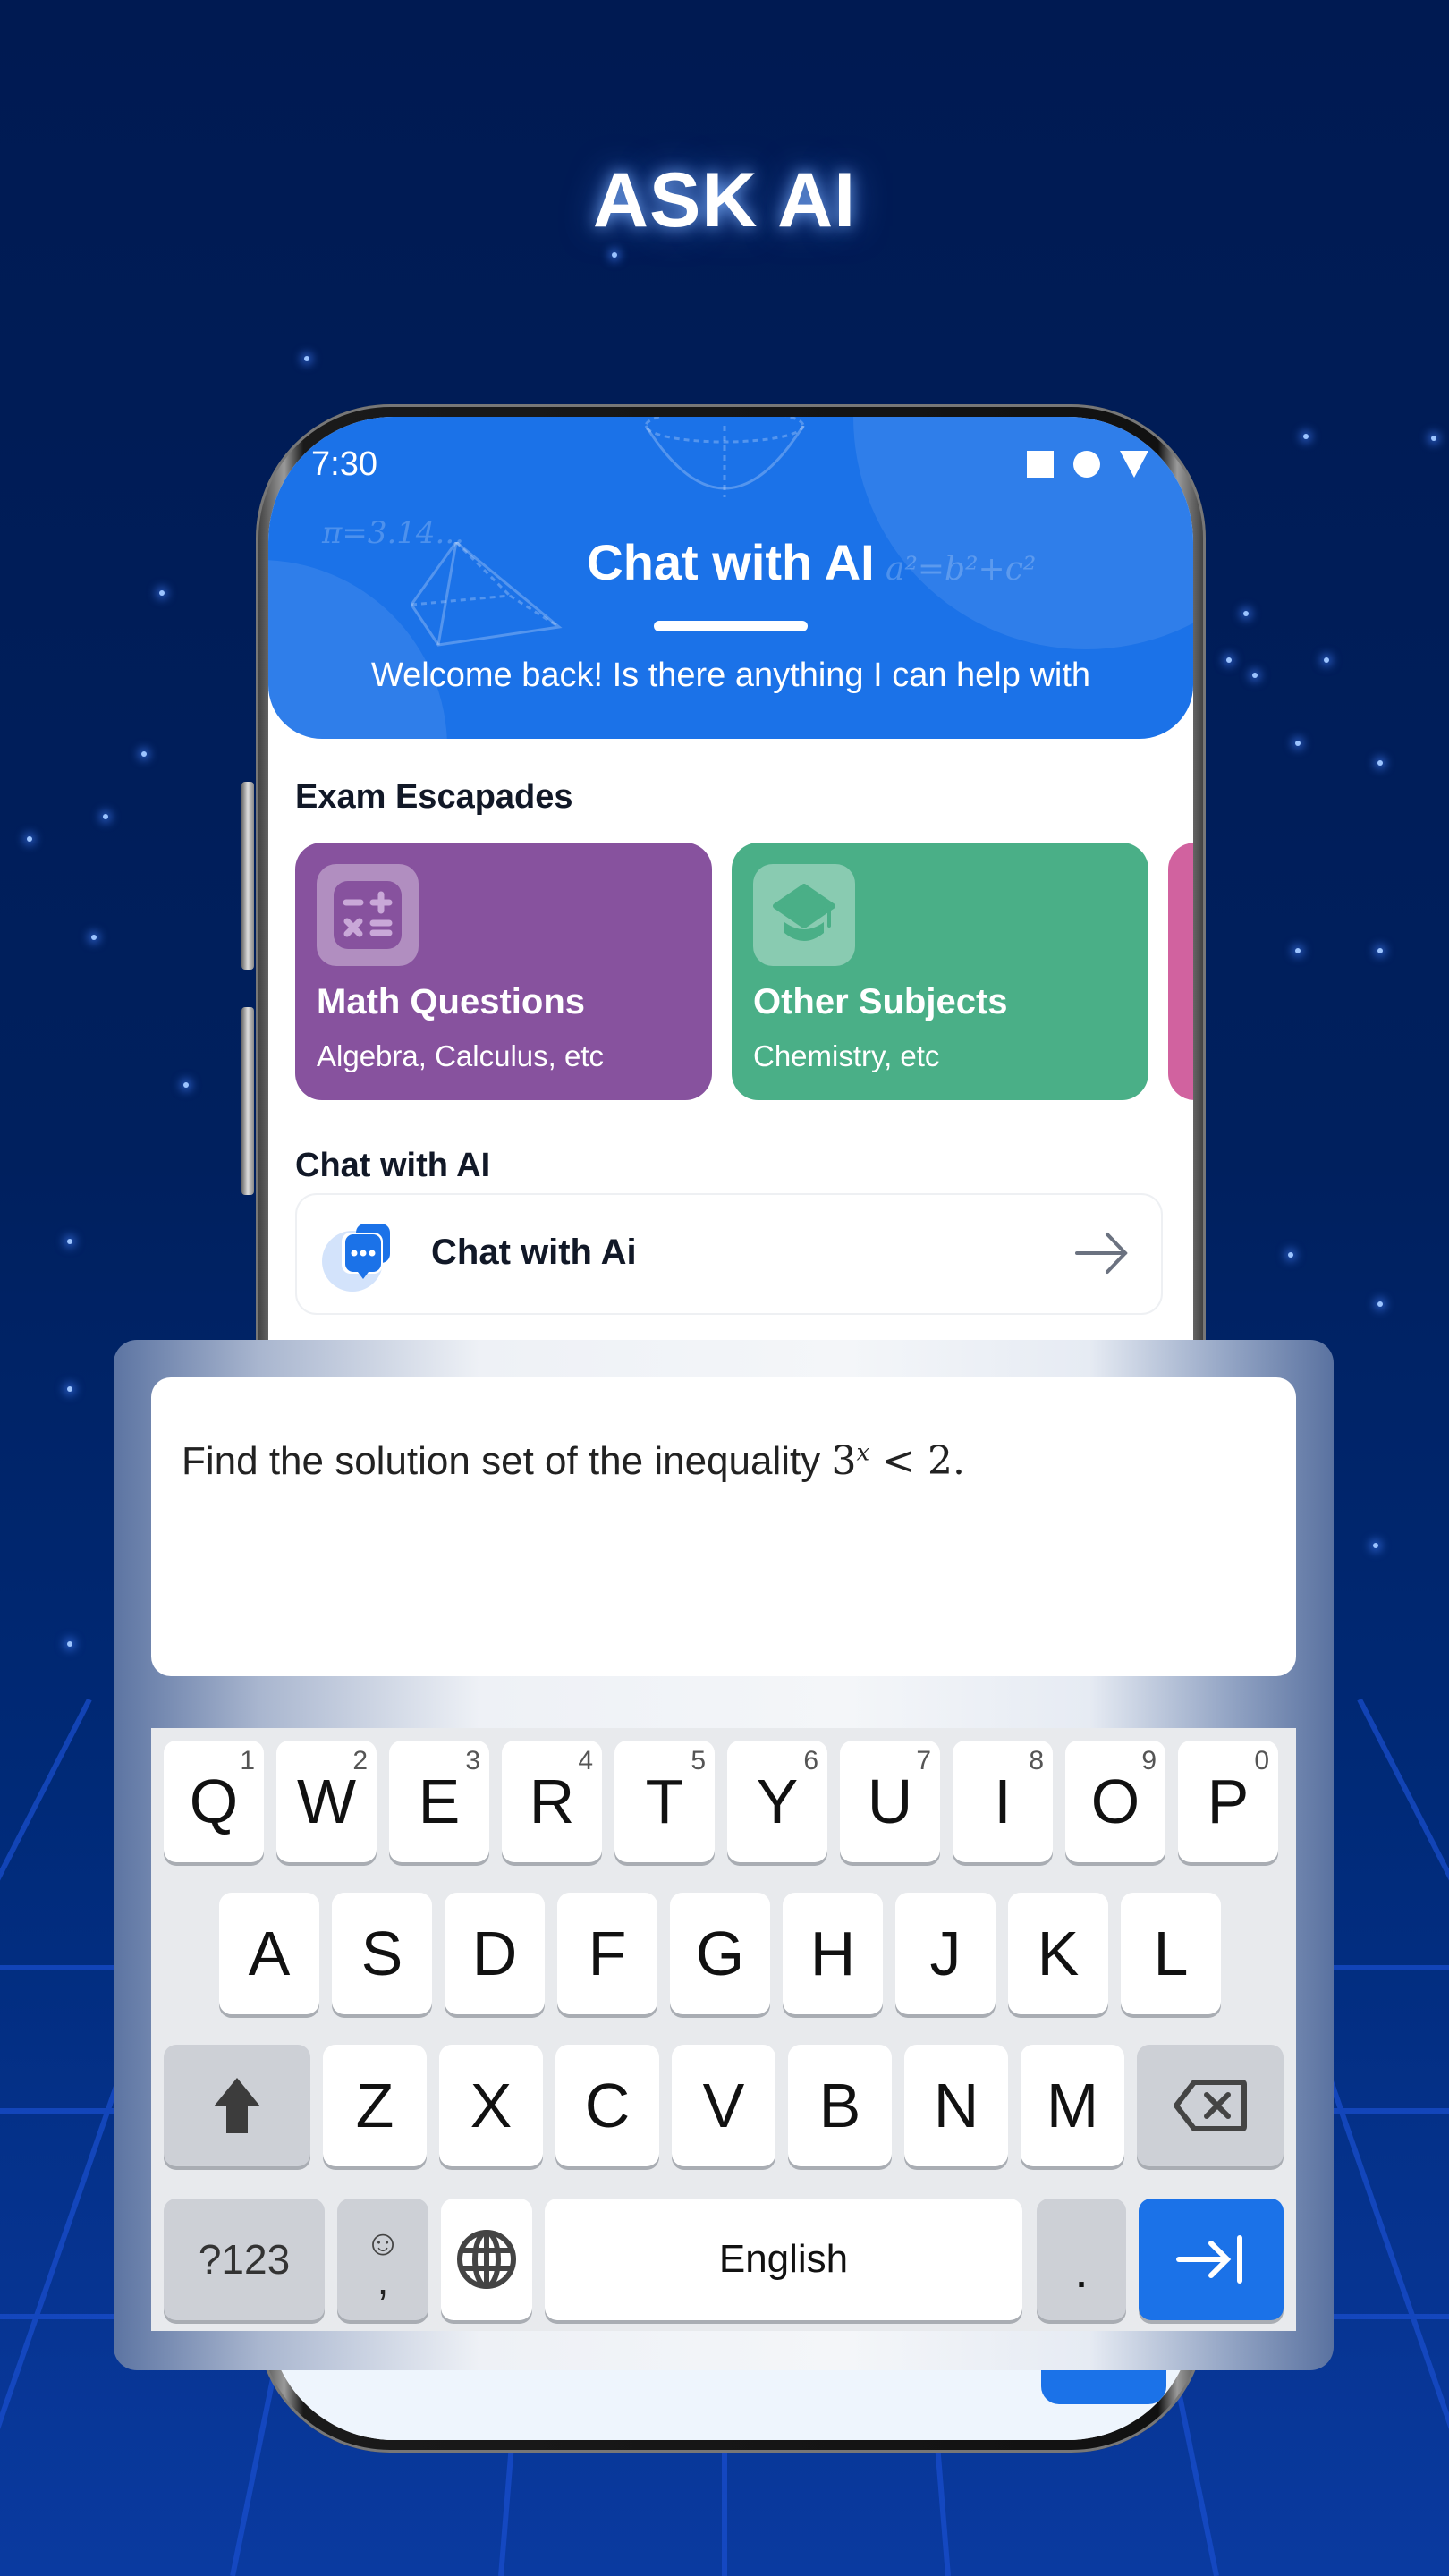  I want to click on key-v: V, so click(723, 2105).